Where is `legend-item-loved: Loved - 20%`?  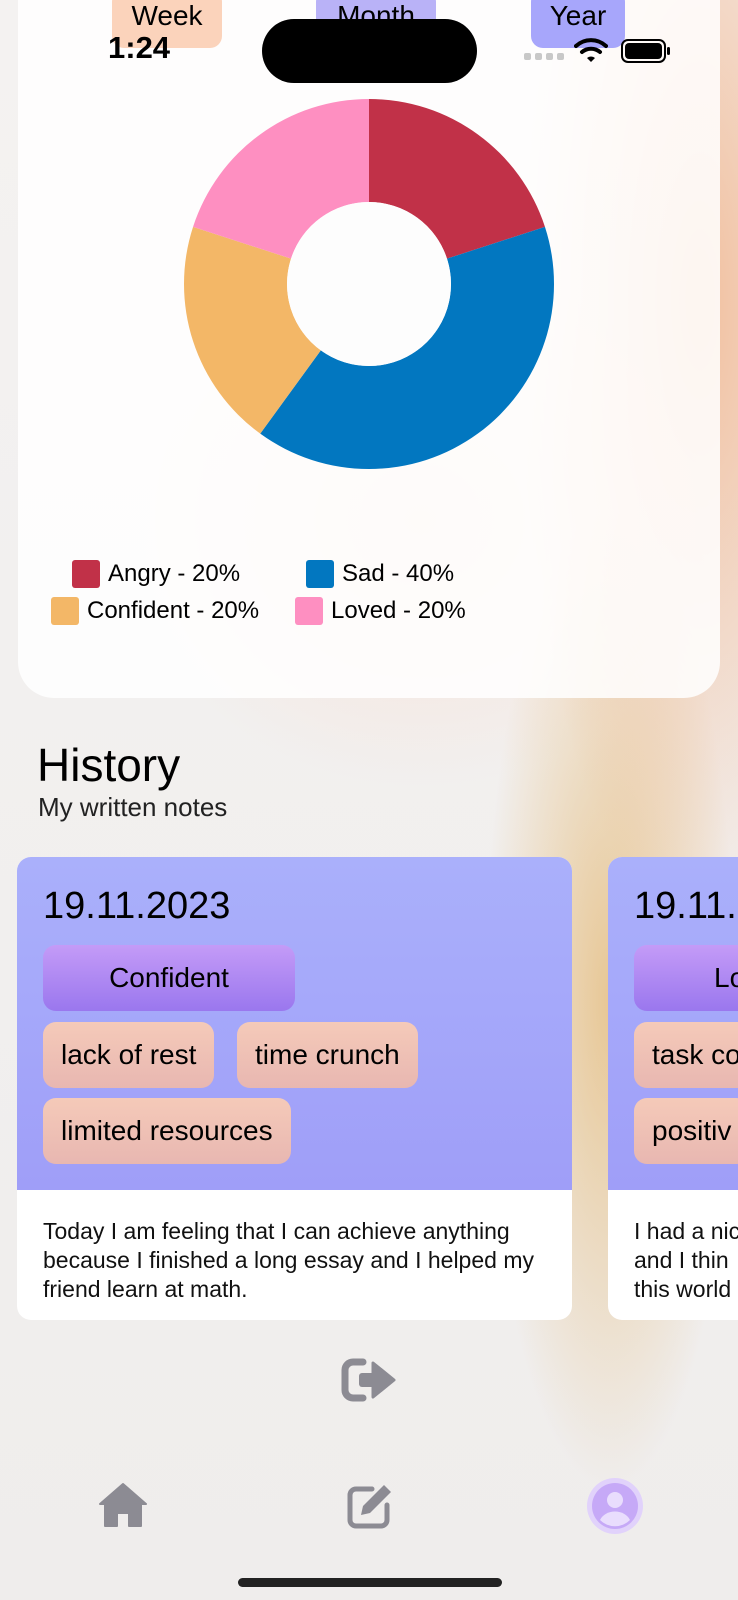
legend-item-loved: Loved - 20% is located at coordinates (380, 611).